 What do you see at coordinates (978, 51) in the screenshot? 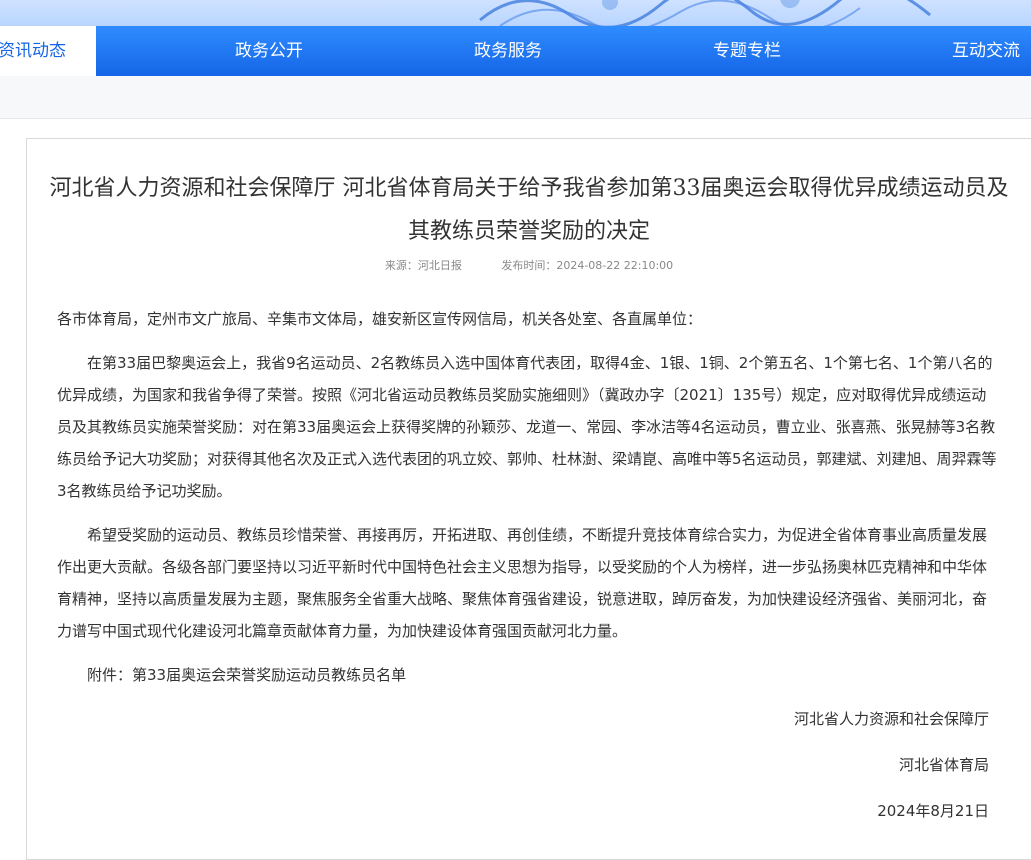
I see `nav-item-interaction: 互动交流` at bounding box center [978, 51].